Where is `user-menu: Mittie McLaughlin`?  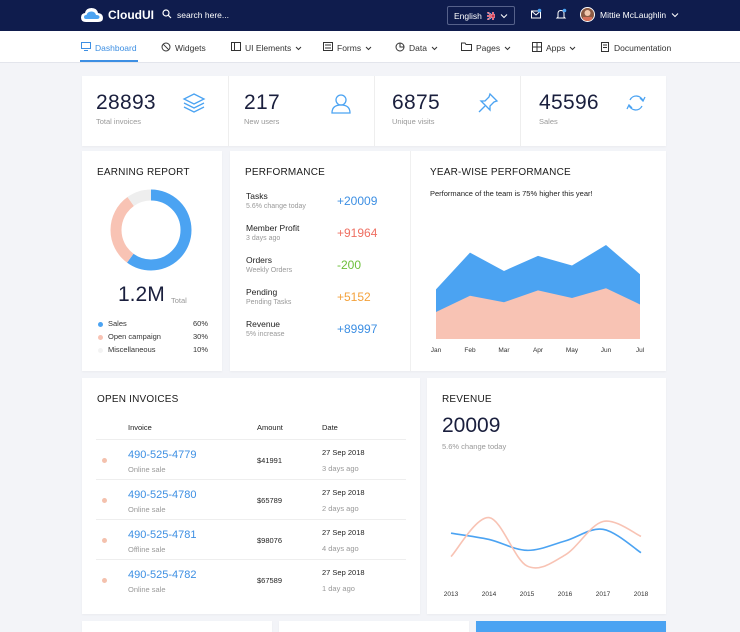
user-menu: Mittie McLaughlin is located at coordinates (629, 14).